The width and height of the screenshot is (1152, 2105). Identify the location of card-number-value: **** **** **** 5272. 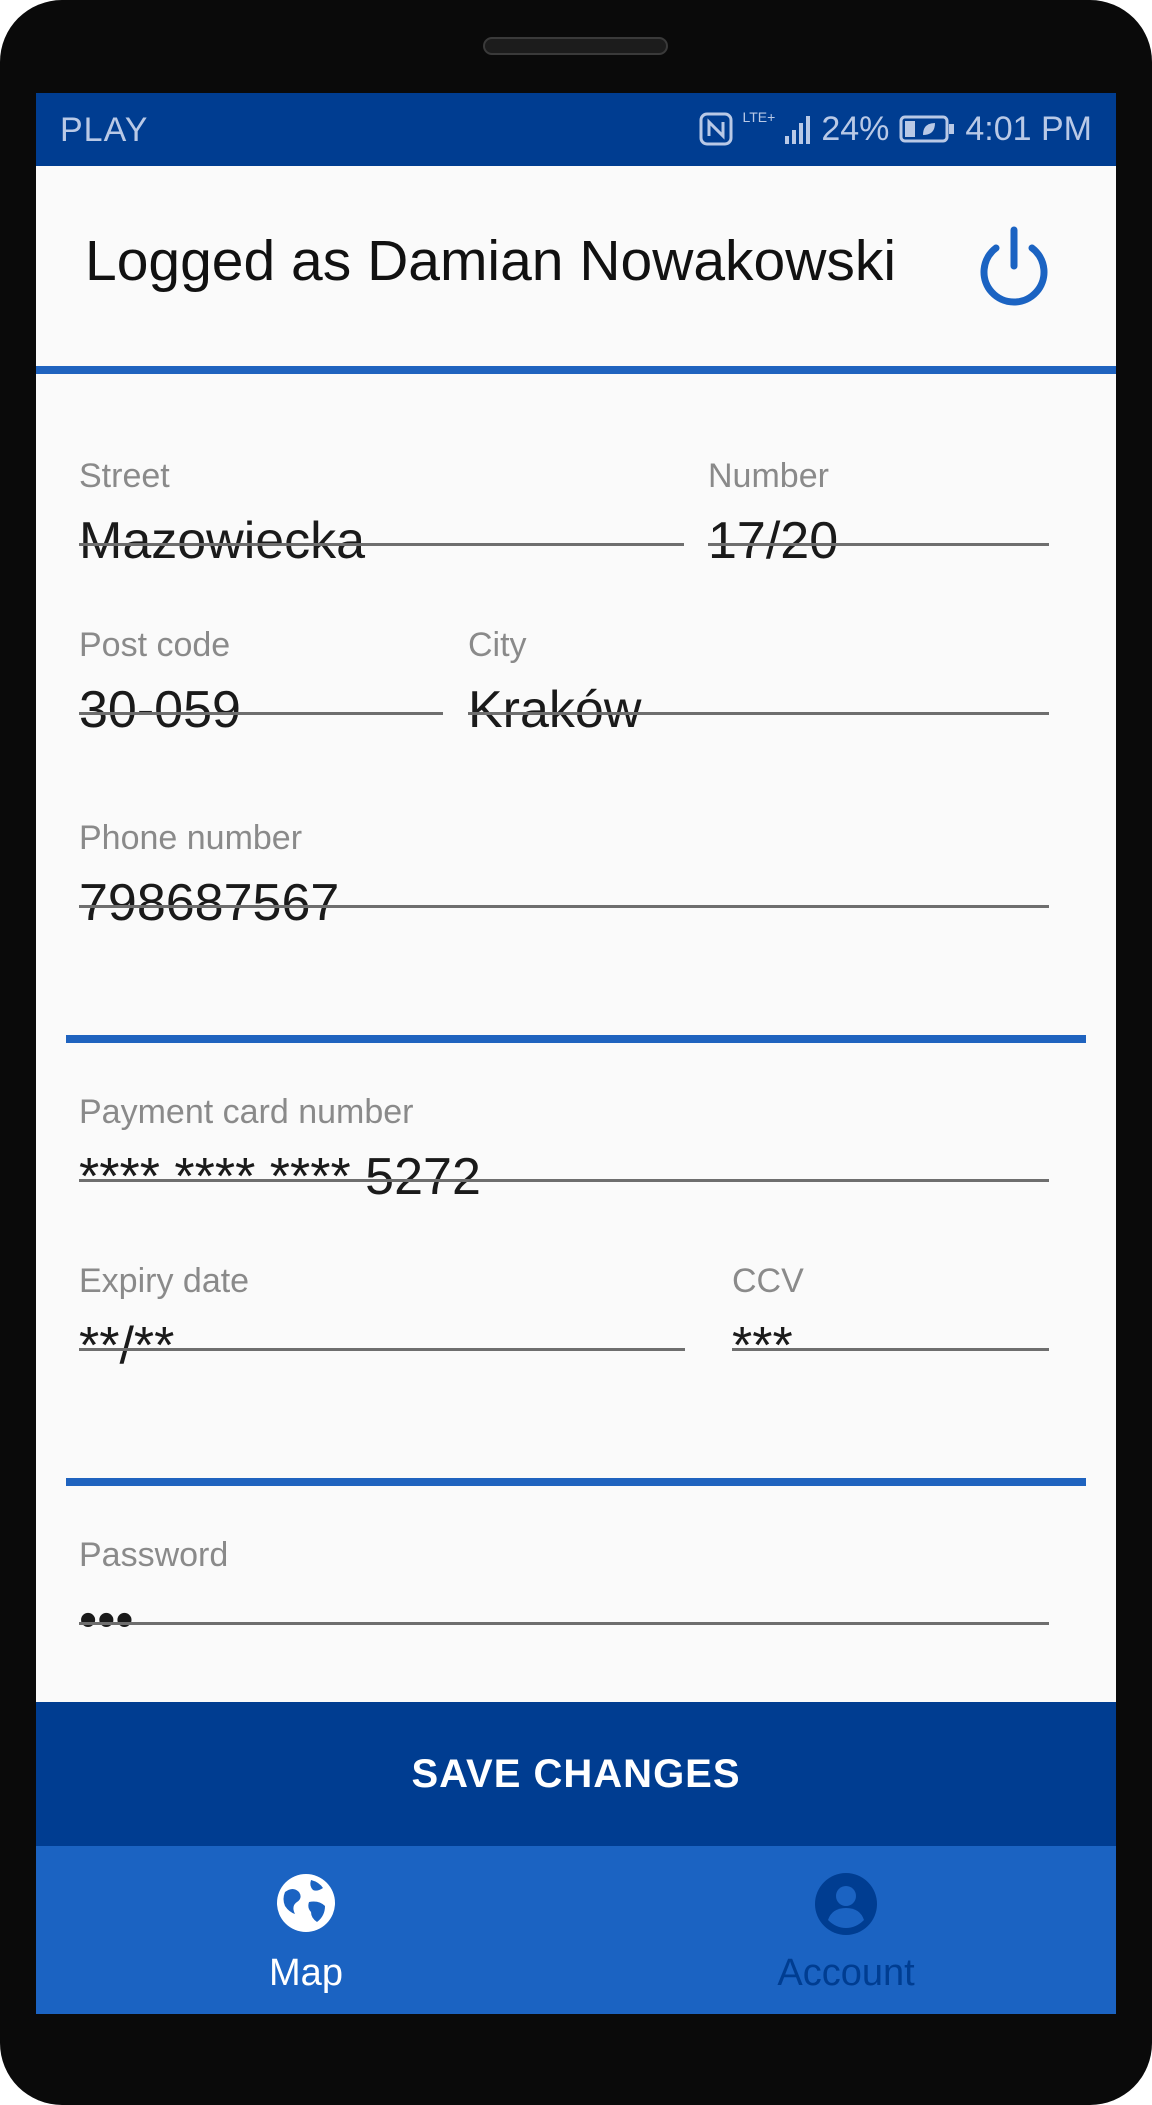
(280, 1177).